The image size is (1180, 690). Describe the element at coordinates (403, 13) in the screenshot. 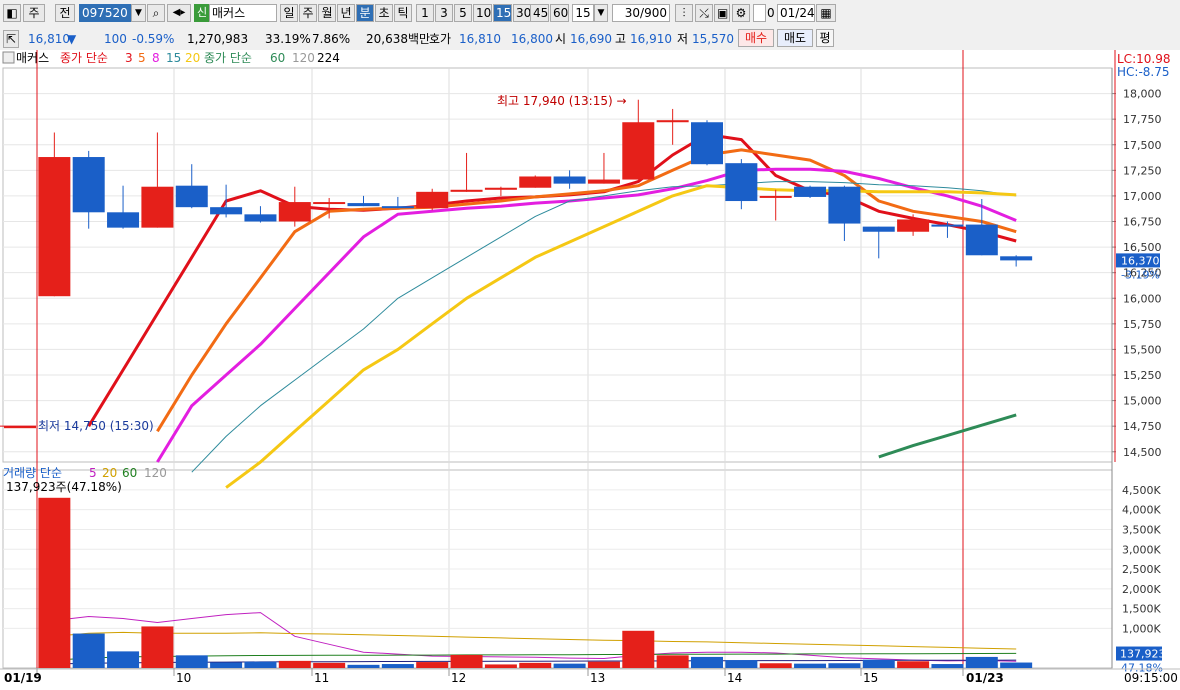

I see `period-tick: 틱` at that location.